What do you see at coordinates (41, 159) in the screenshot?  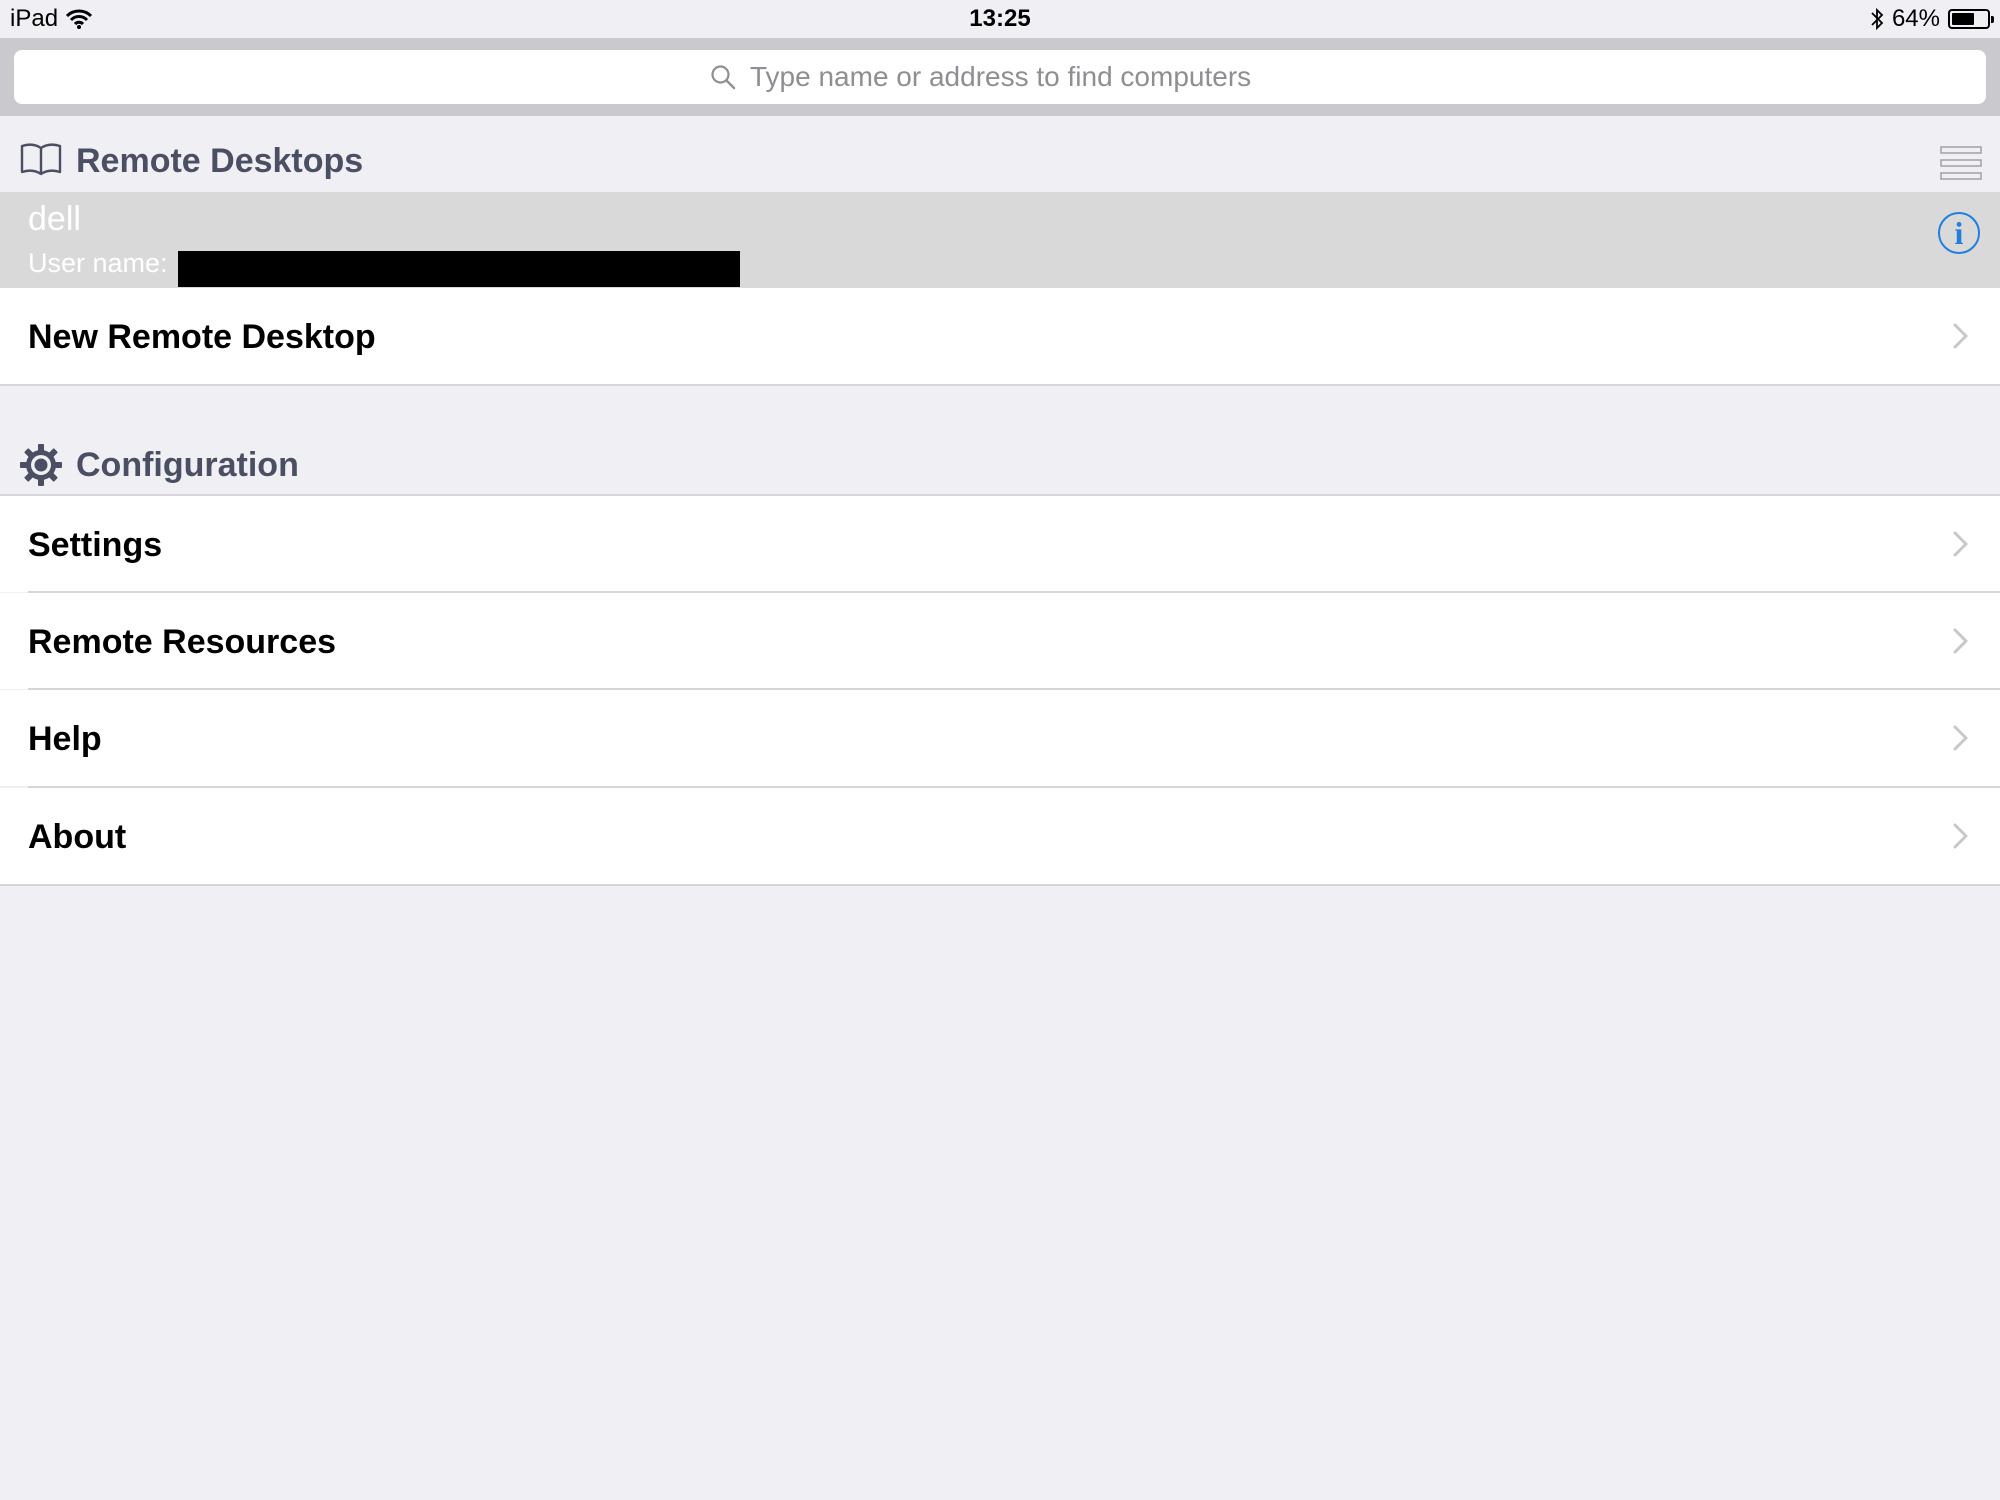 I see `book-icon` at bounding box center [41, 159].